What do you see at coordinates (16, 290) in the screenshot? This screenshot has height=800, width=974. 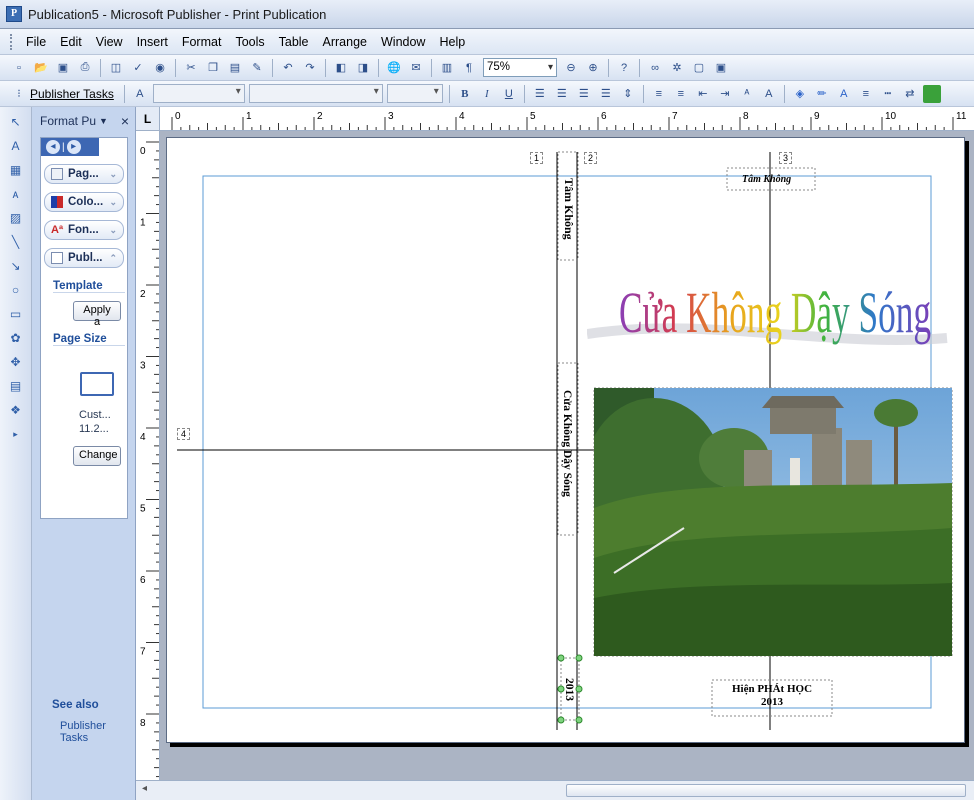 I see `oval-icon: ○` at bounding box center [16, 290].